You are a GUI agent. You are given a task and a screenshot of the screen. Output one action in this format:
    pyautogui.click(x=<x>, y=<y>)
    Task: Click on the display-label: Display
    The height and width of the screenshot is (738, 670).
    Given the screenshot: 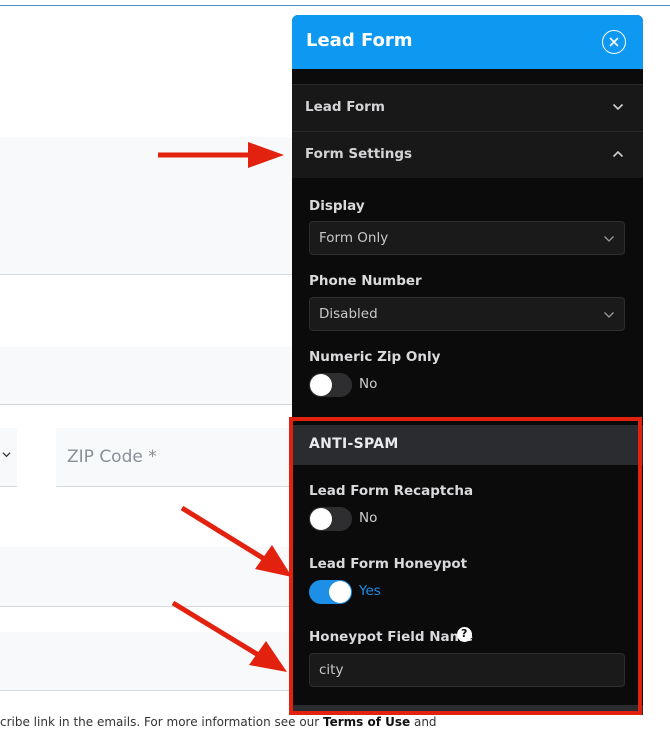 What is the action you would take?
    pyautogui.click(x=337, y=206)
    